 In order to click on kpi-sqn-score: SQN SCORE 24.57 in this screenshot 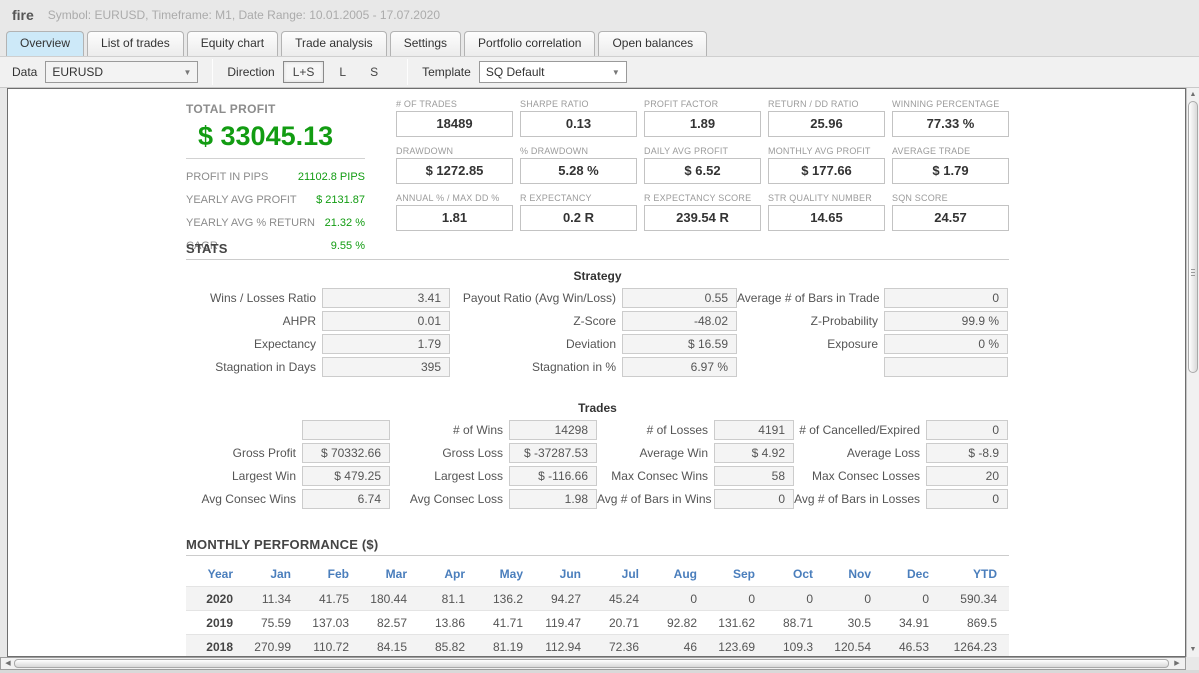, I will do `click(950, 212)`.